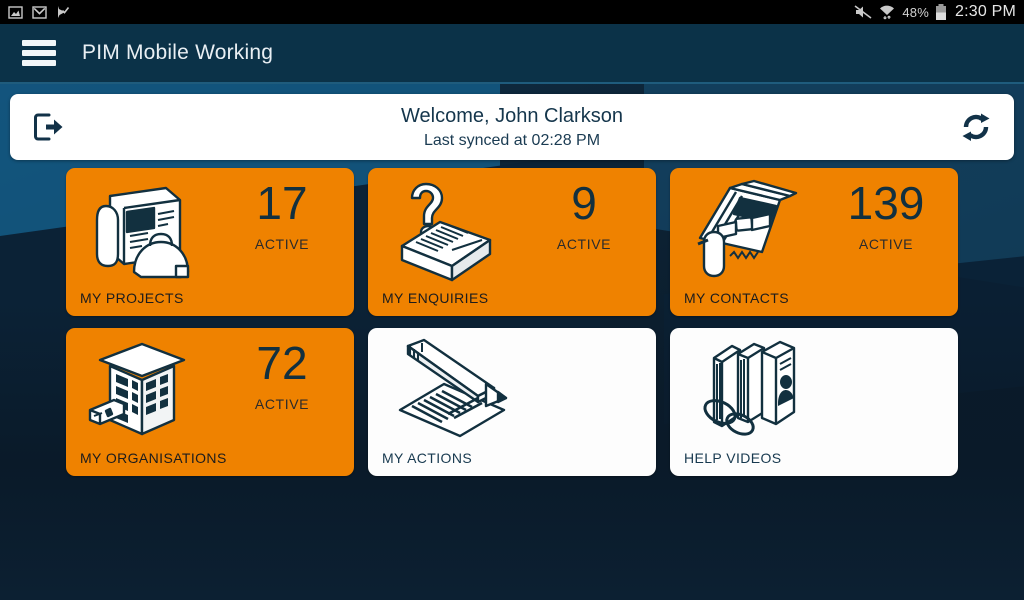 This screenshot has height=600, width=1024. I want to click on tile-label: MY ACTIONS, so click(427, 458).